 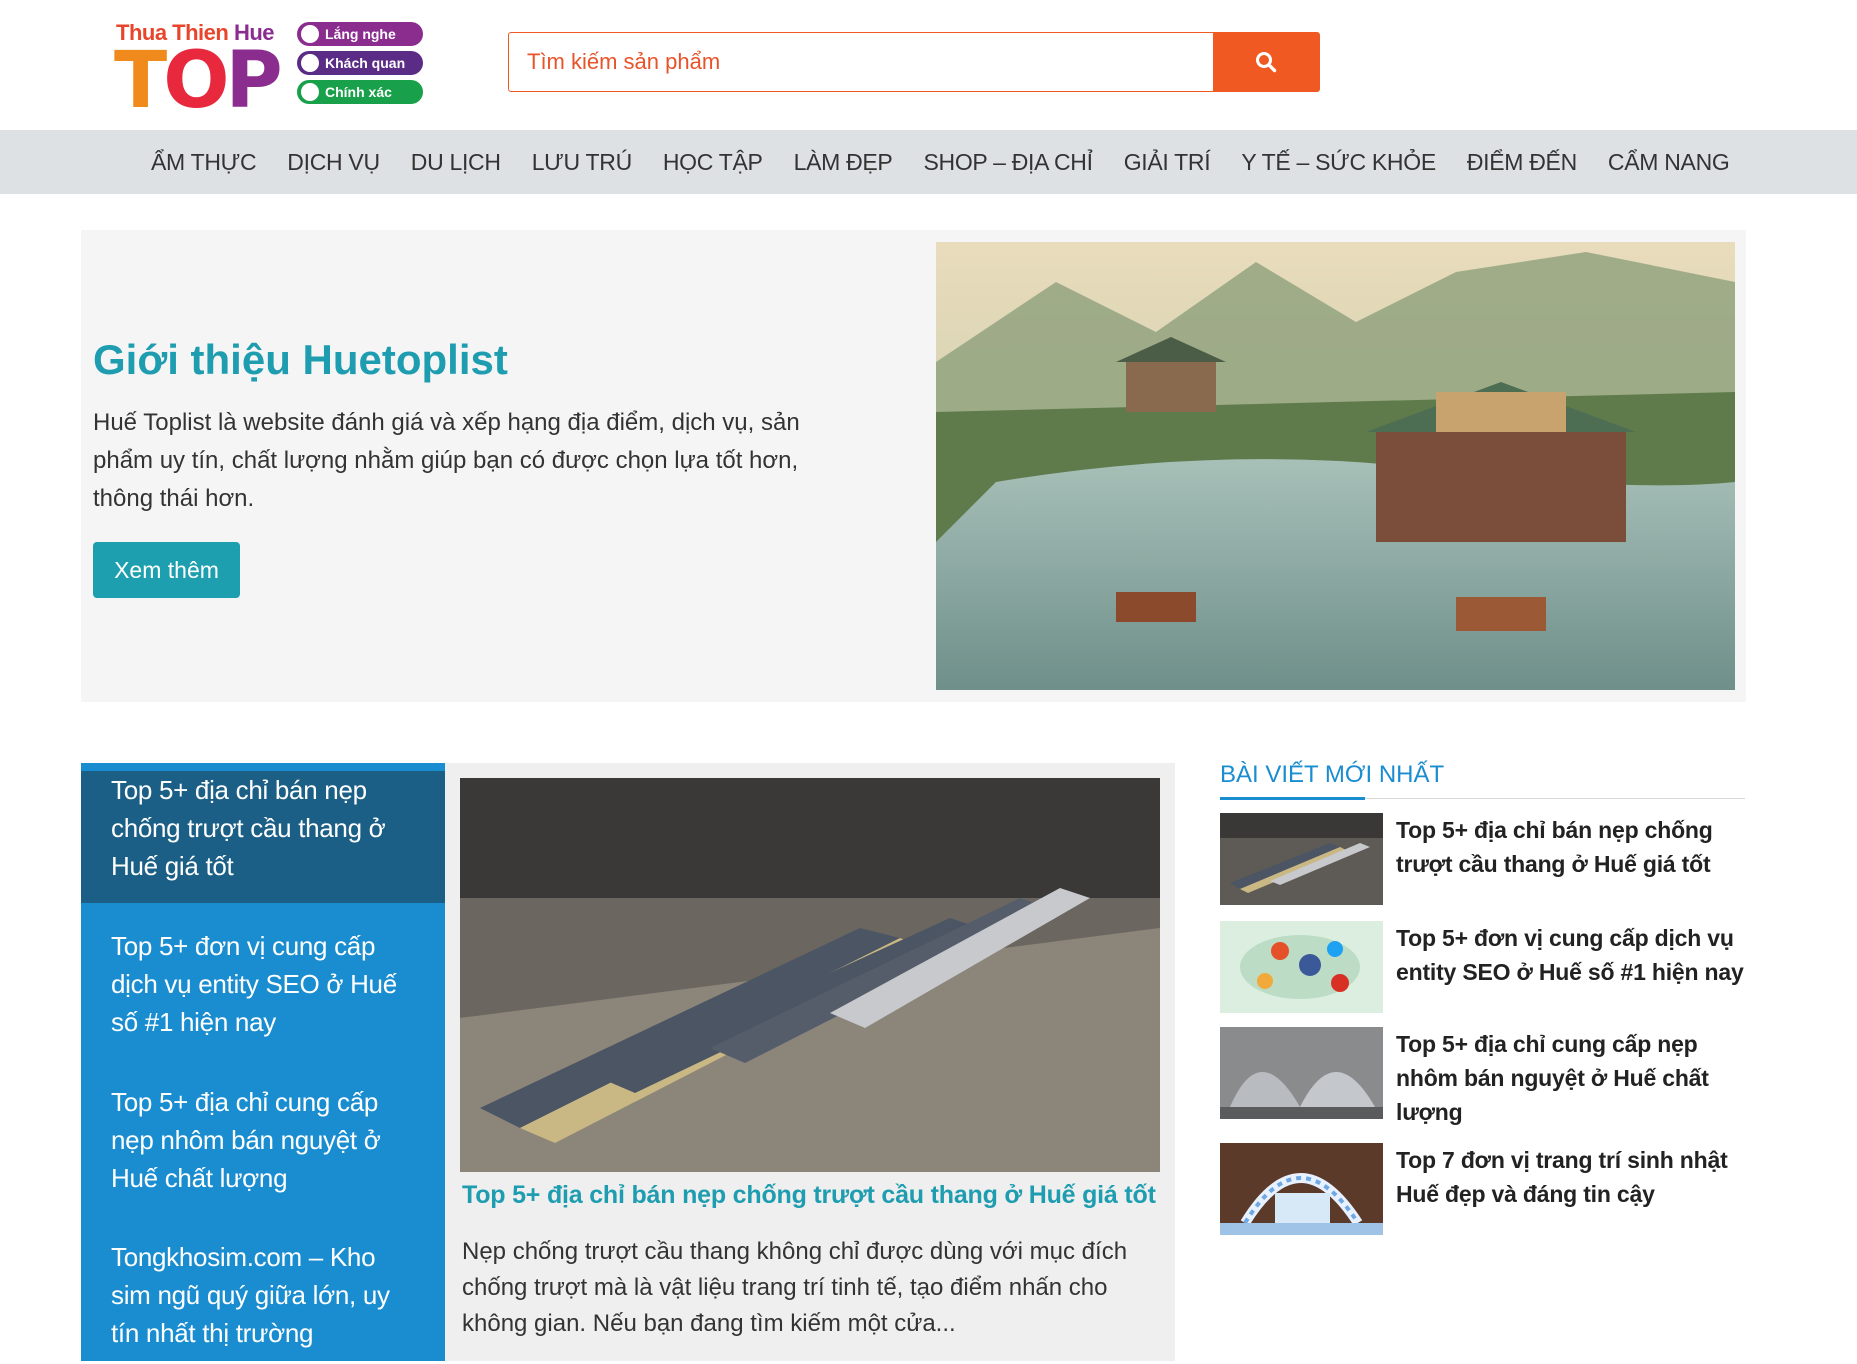 I want to click on latest-posts-heading: BÀI VIẾT MỚI NHẤT, so click(x=1482, y=778).